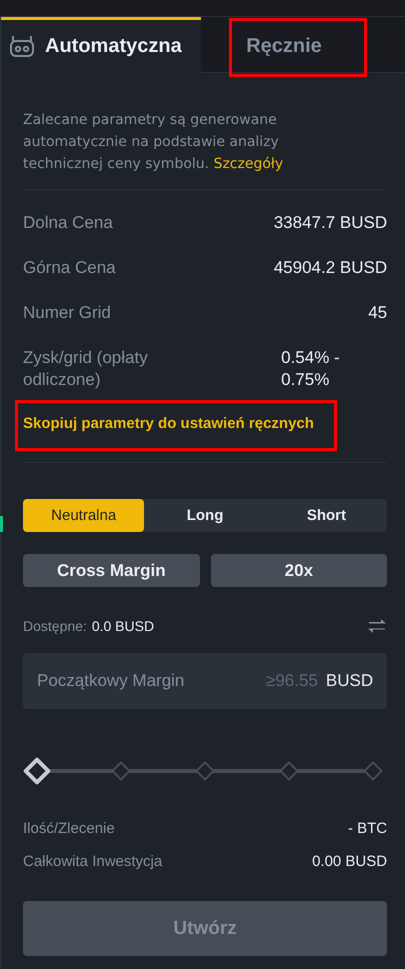  What do you see at coordinates (111, 570) in the screenshot?
I see `margin-mode-button: Cross Margin` at bounding box center [111, 570].